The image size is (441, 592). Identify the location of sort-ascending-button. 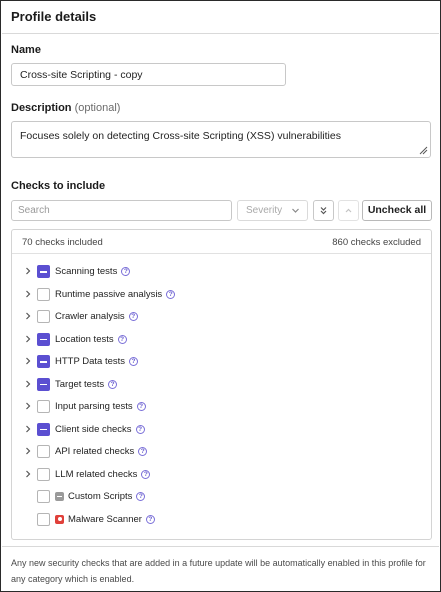
(348, 210).